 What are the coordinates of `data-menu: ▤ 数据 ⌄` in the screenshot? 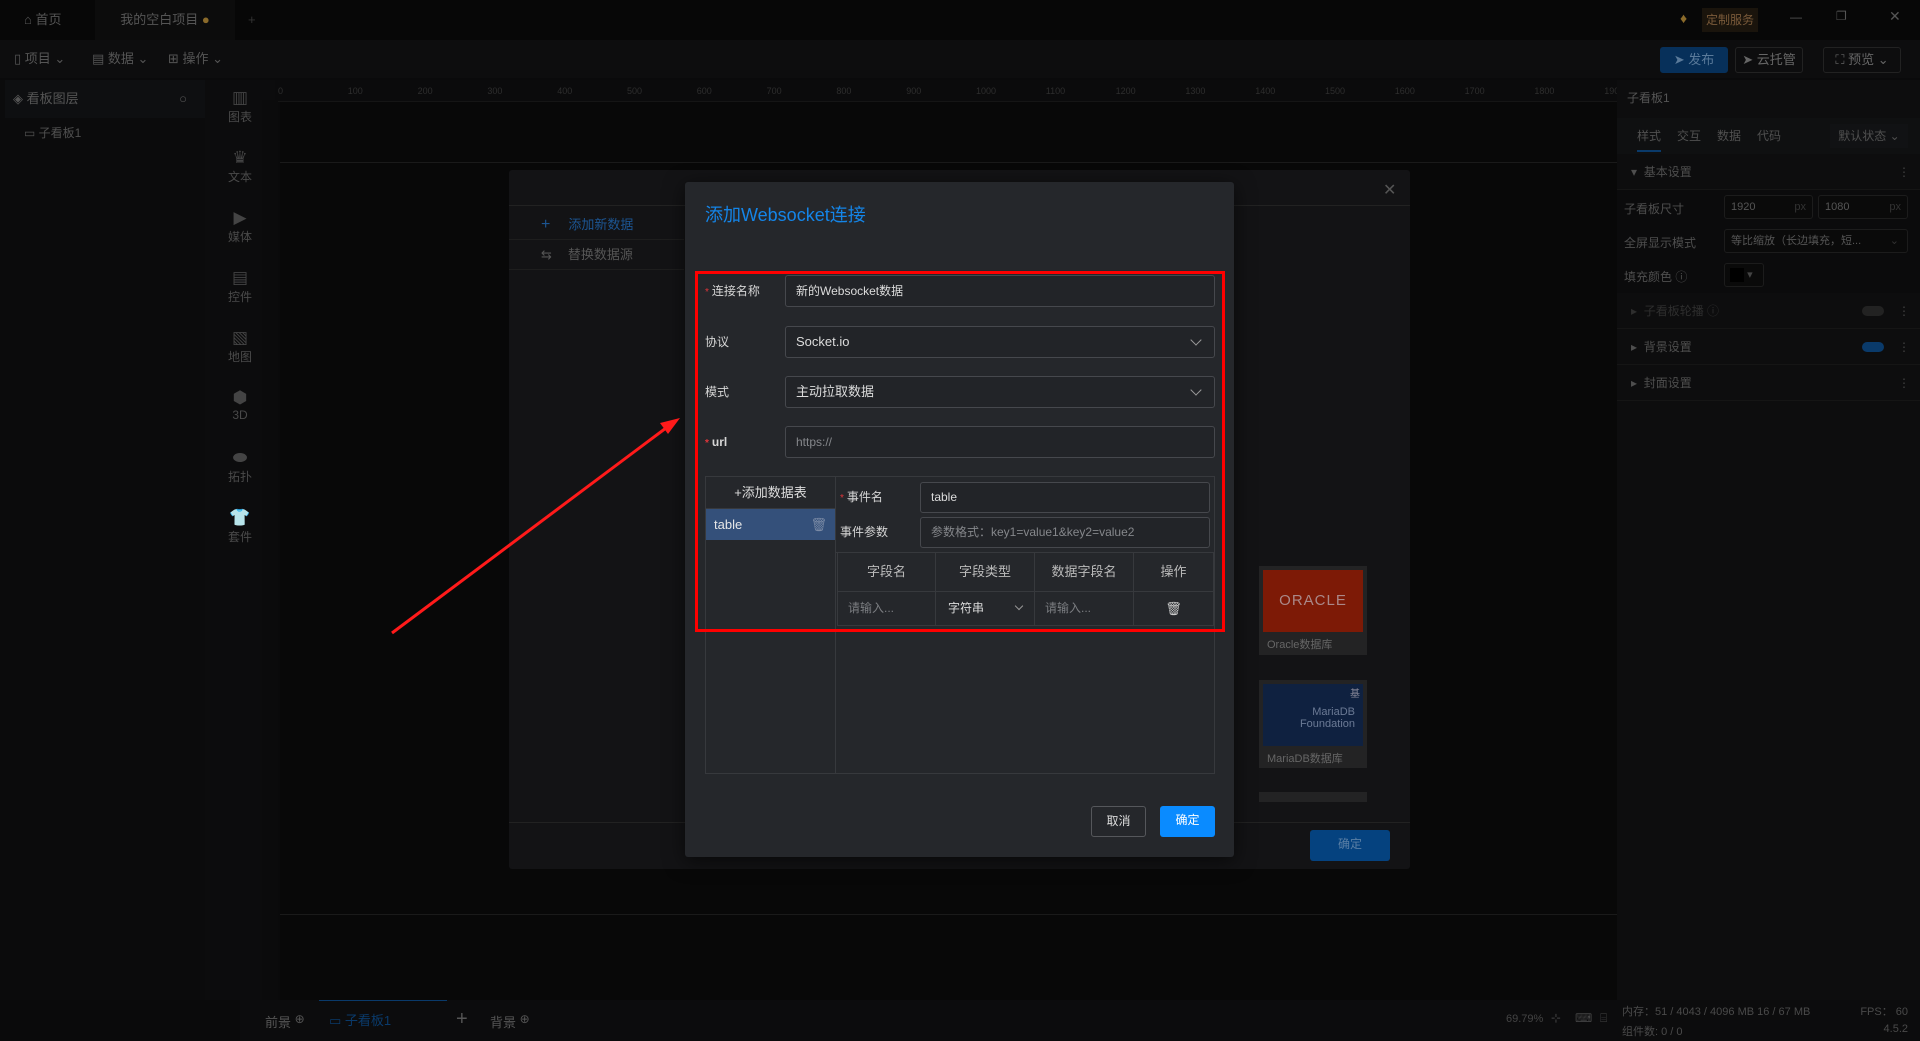 It's located at (120, 59).